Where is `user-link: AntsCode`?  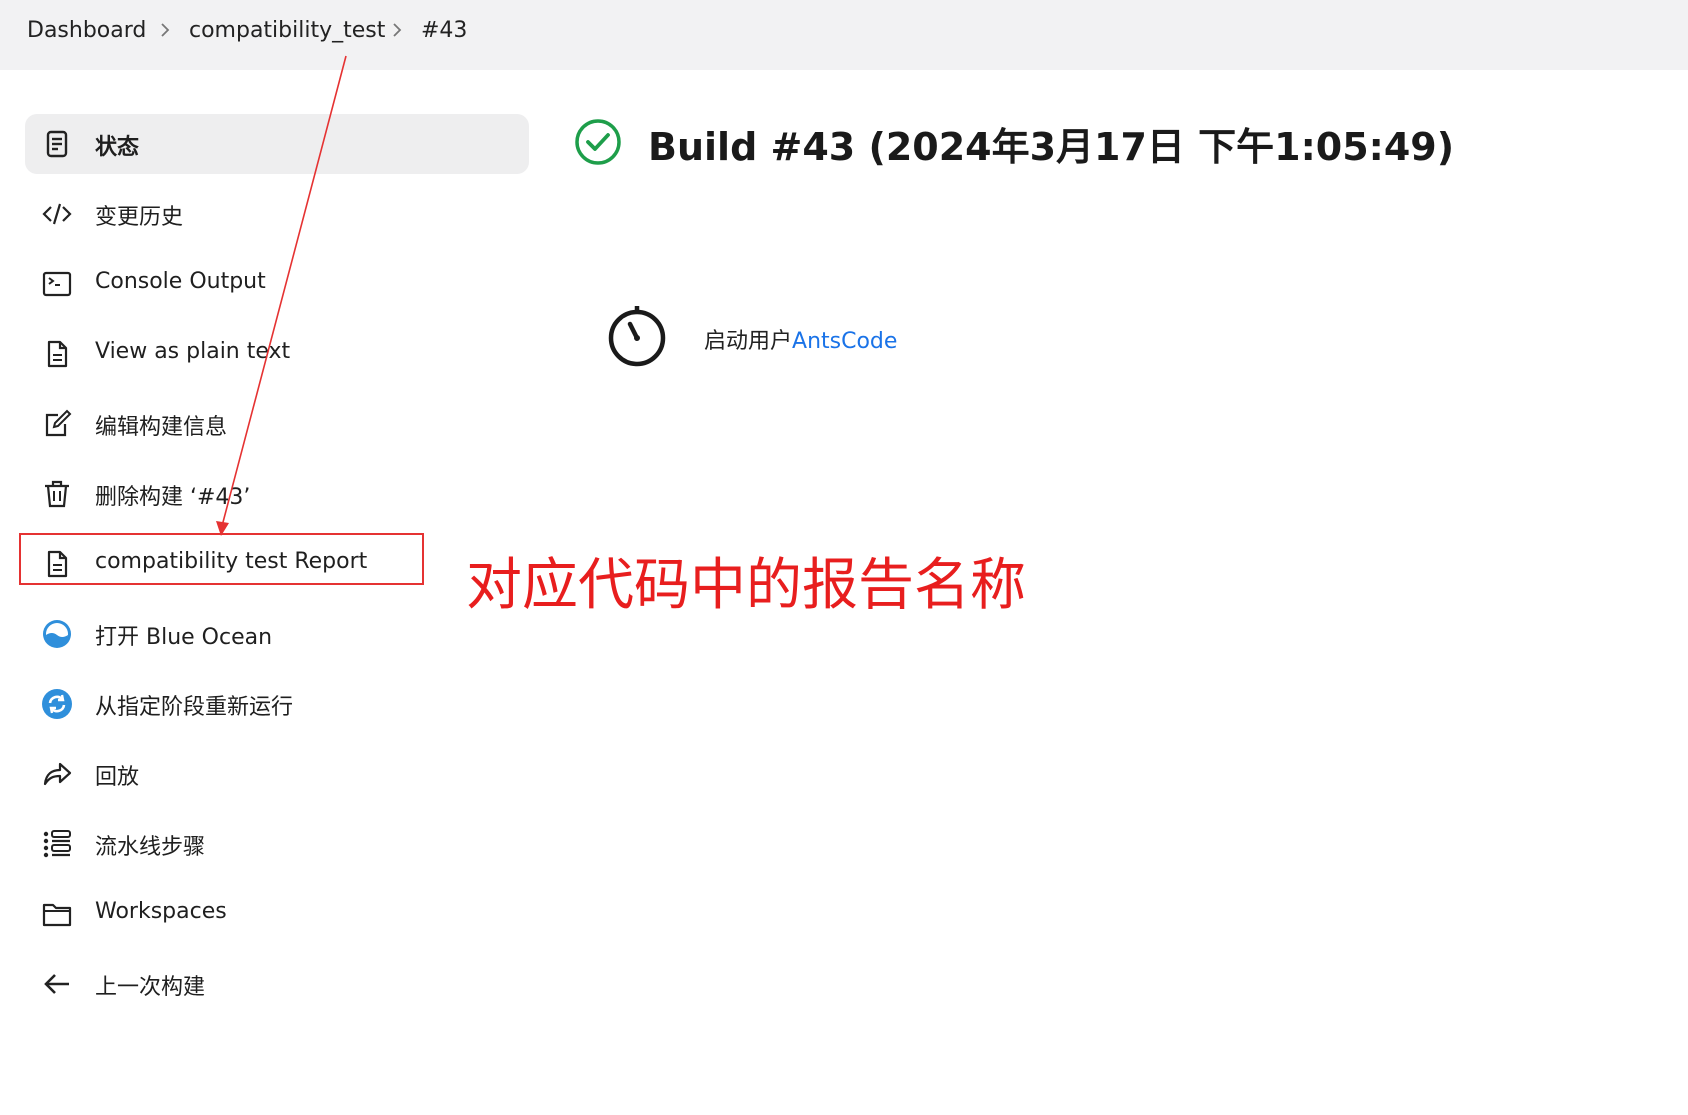
user-link: AntsCode is located at coordinates (844, 341).